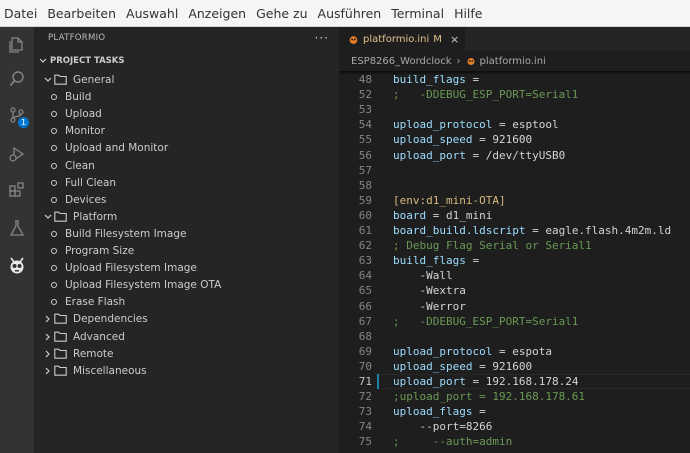 The image size is (690, 453). Describe the element at coordinates (514, 200) in the screenshot. I see `code-line: 59 [env:d1_mini-OTA]` at that location.